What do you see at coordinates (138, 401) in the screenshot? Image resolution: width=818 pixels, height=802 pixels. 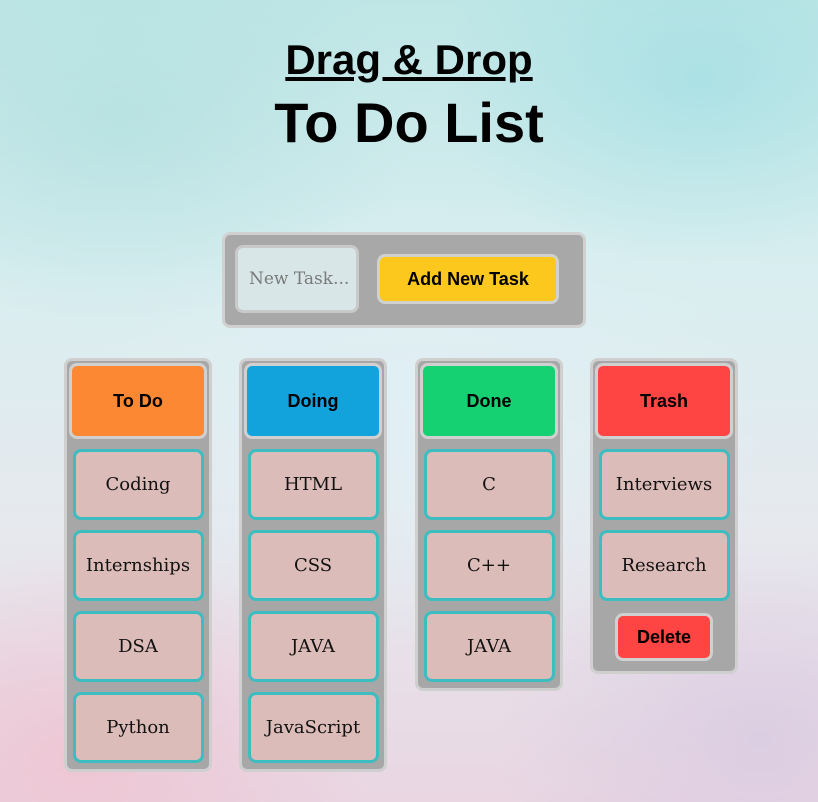 I see `column-header-todo: To Do` at bounding box center [138, 401].